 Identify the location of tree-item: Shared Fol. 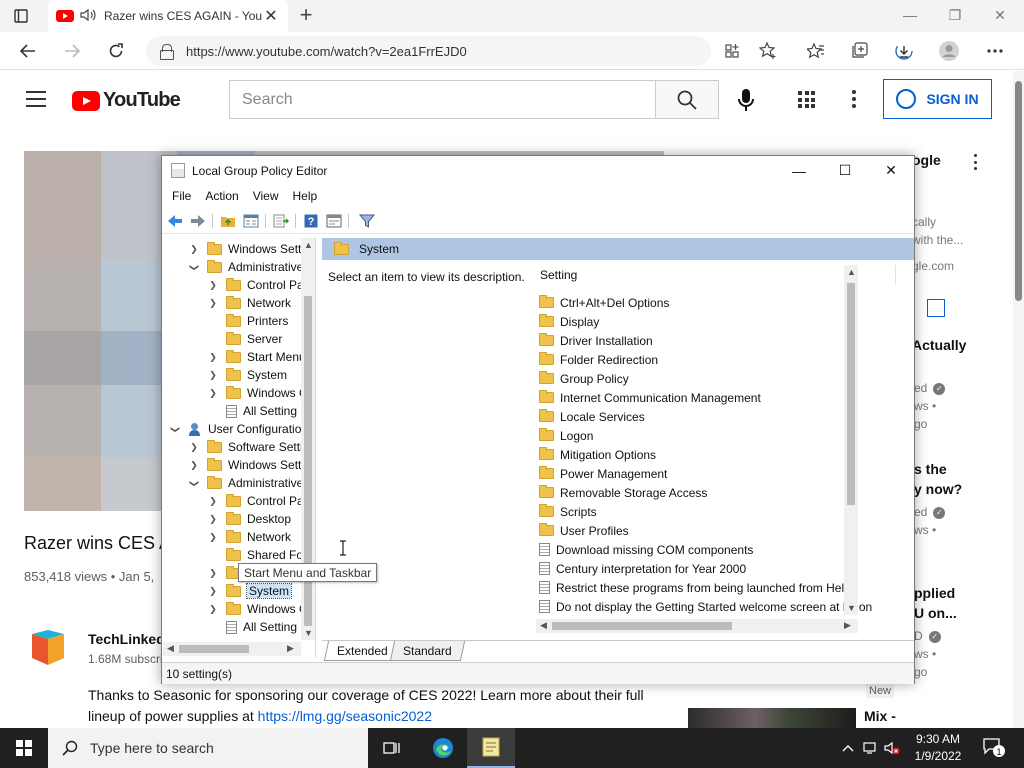
(256, 555).